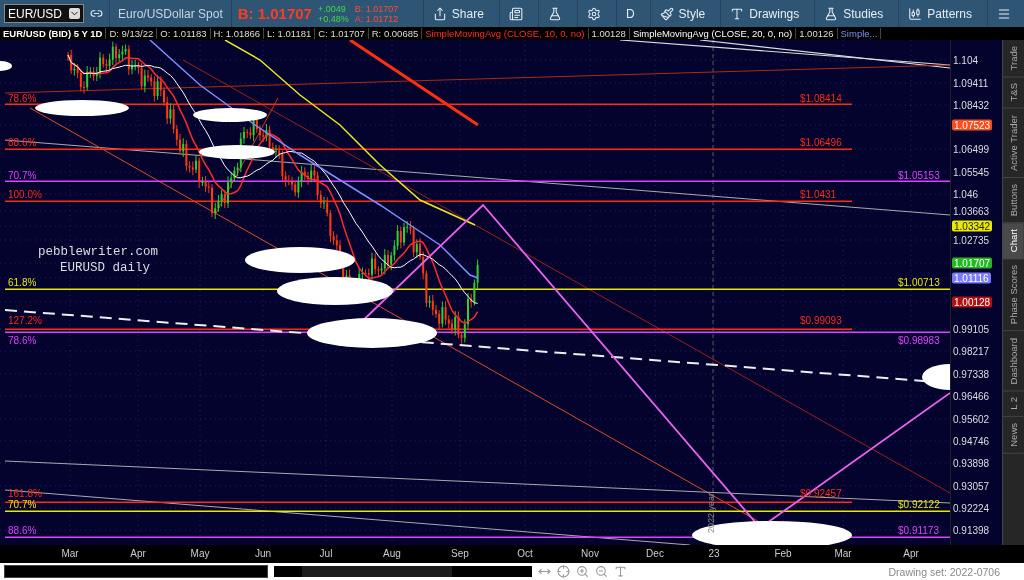  I want to click on fibonacci-price-label: $0.91173, so click(918, 530).